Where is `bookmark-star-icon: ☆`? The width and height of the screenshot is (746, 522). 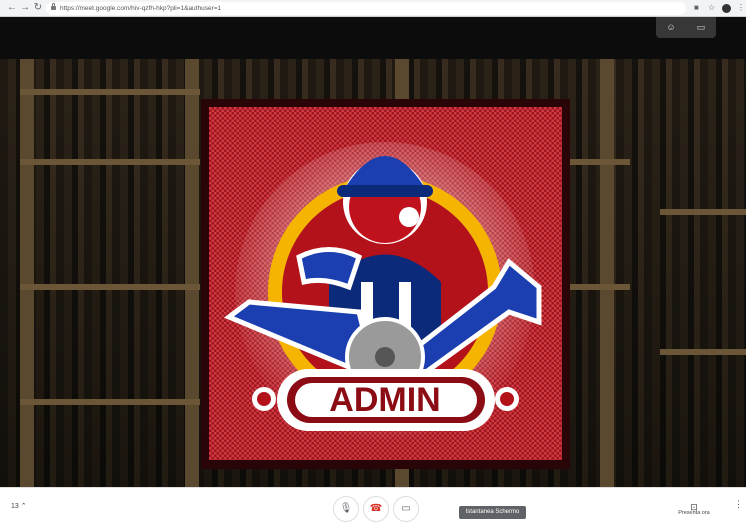
bookmark-star-icon: ☆ is located at coordinates (711, 7).